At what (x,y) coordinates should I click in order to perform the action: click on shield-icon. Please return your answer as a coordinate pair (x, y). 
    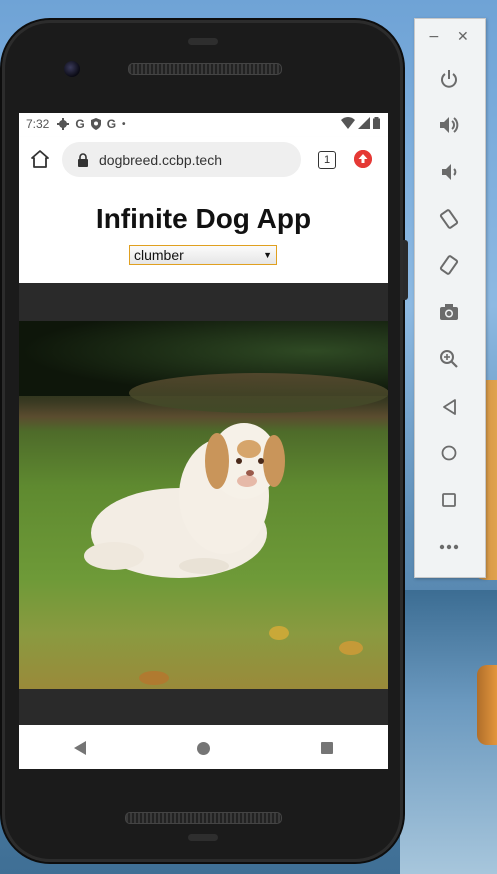
    Looking at the image, I should click on (95, 124).